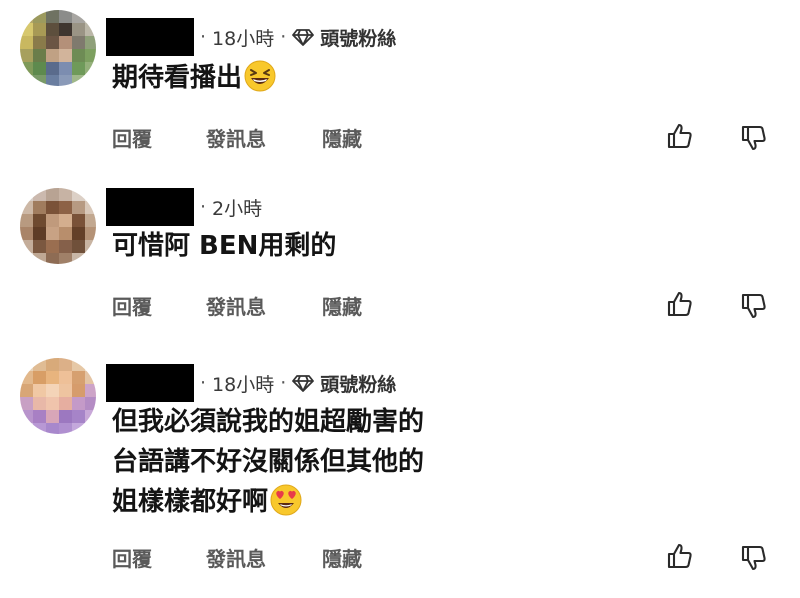  Describe the element at coordinates (190, 502) in the screenshot. I see `comment-line: 姐樣樣都好啊` at that location.